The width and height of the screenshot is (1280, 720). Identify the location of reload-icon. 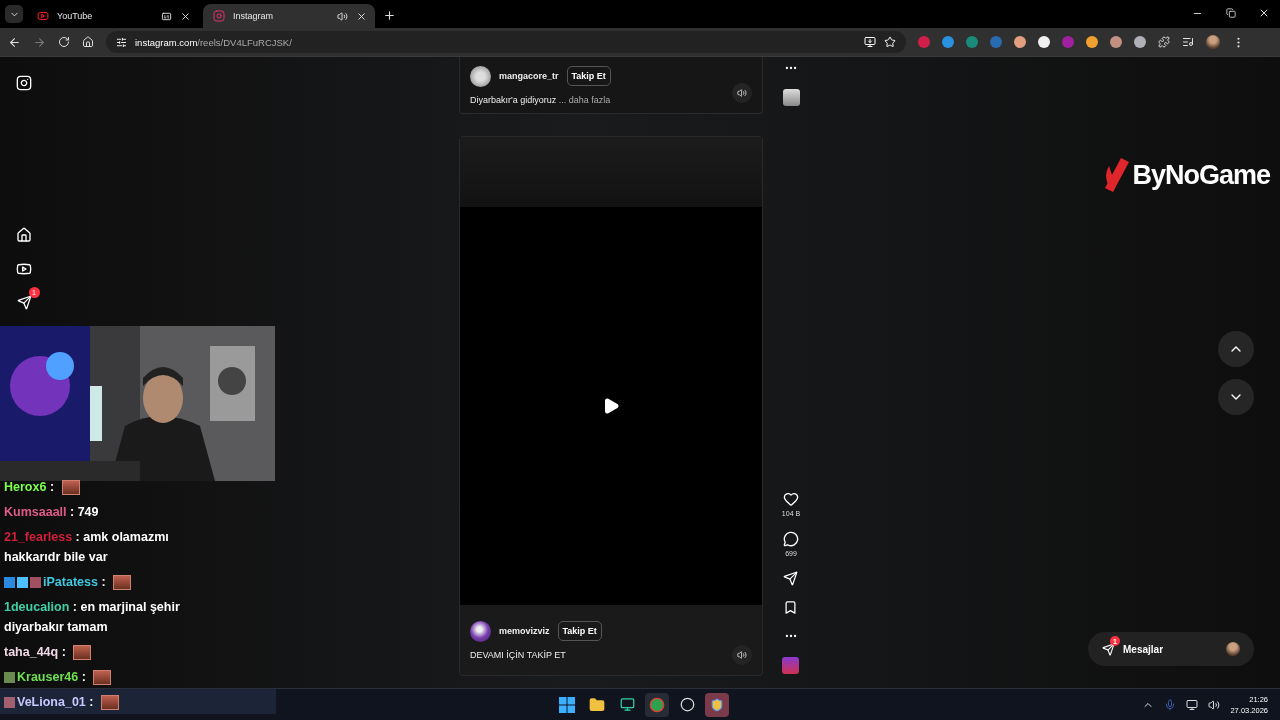
(64, 42).